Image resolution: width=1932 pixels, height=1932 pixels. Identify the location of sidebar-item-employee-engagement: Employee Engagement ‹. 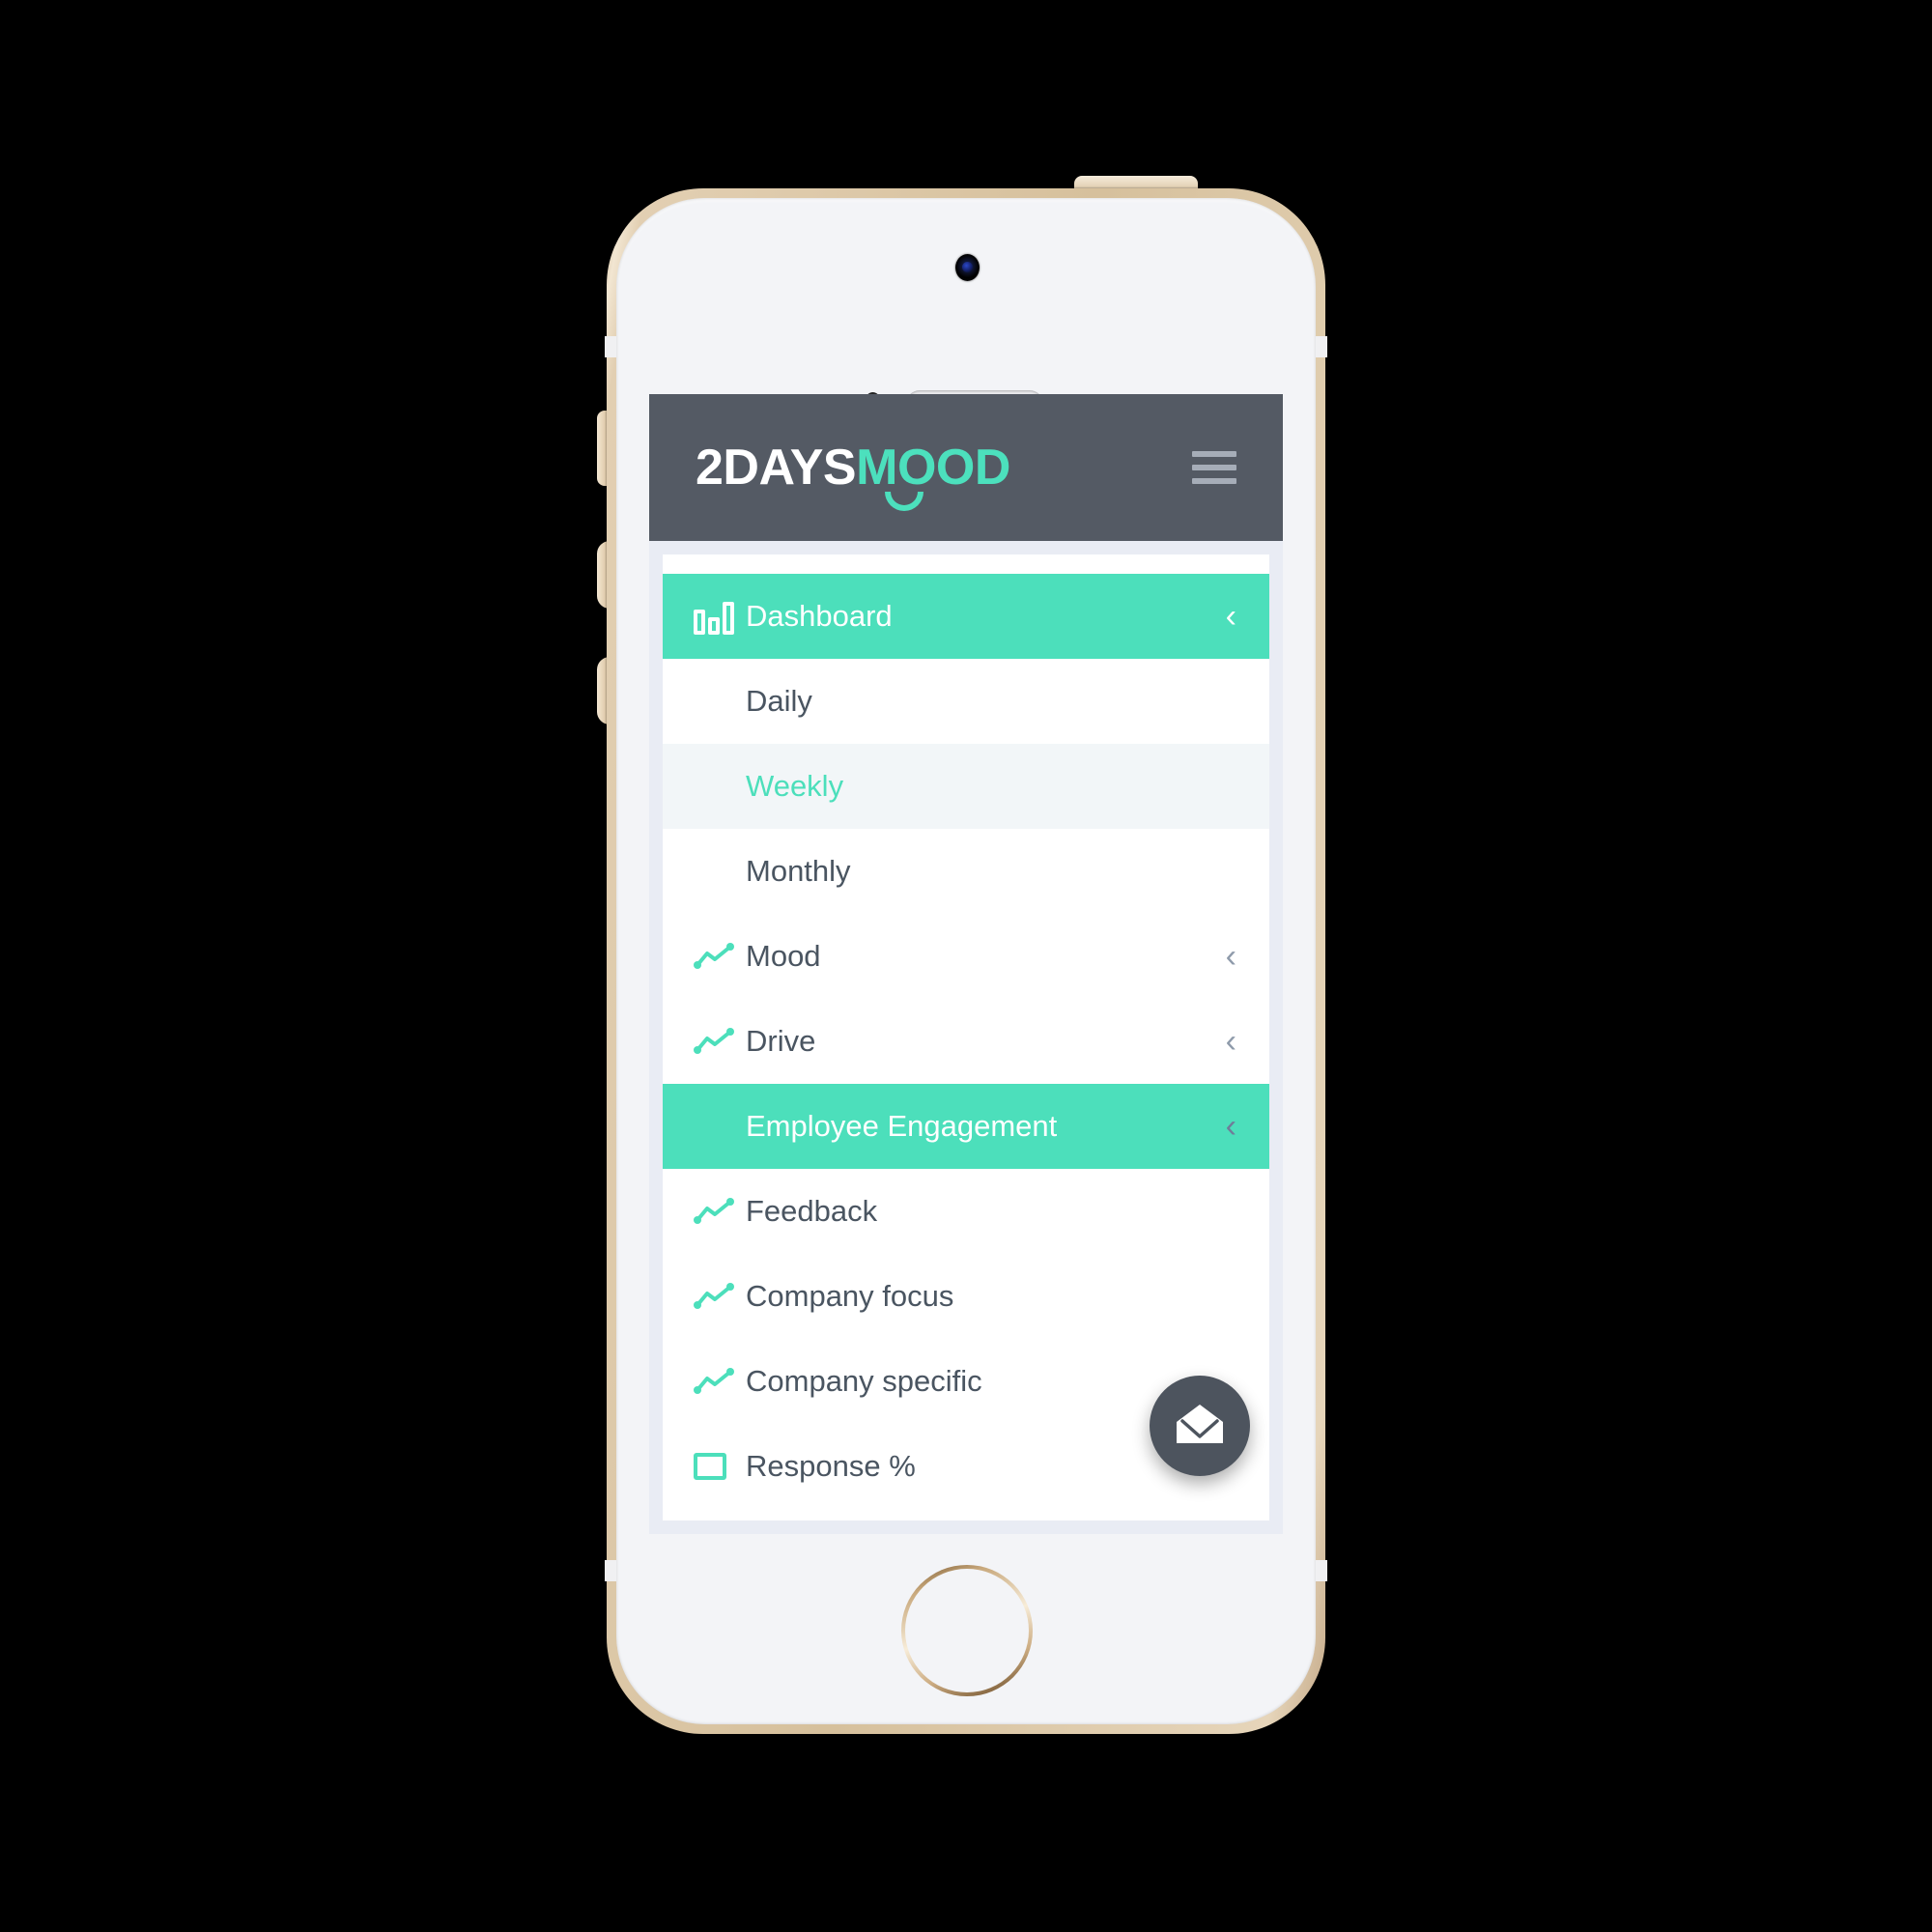
(966, 1126).